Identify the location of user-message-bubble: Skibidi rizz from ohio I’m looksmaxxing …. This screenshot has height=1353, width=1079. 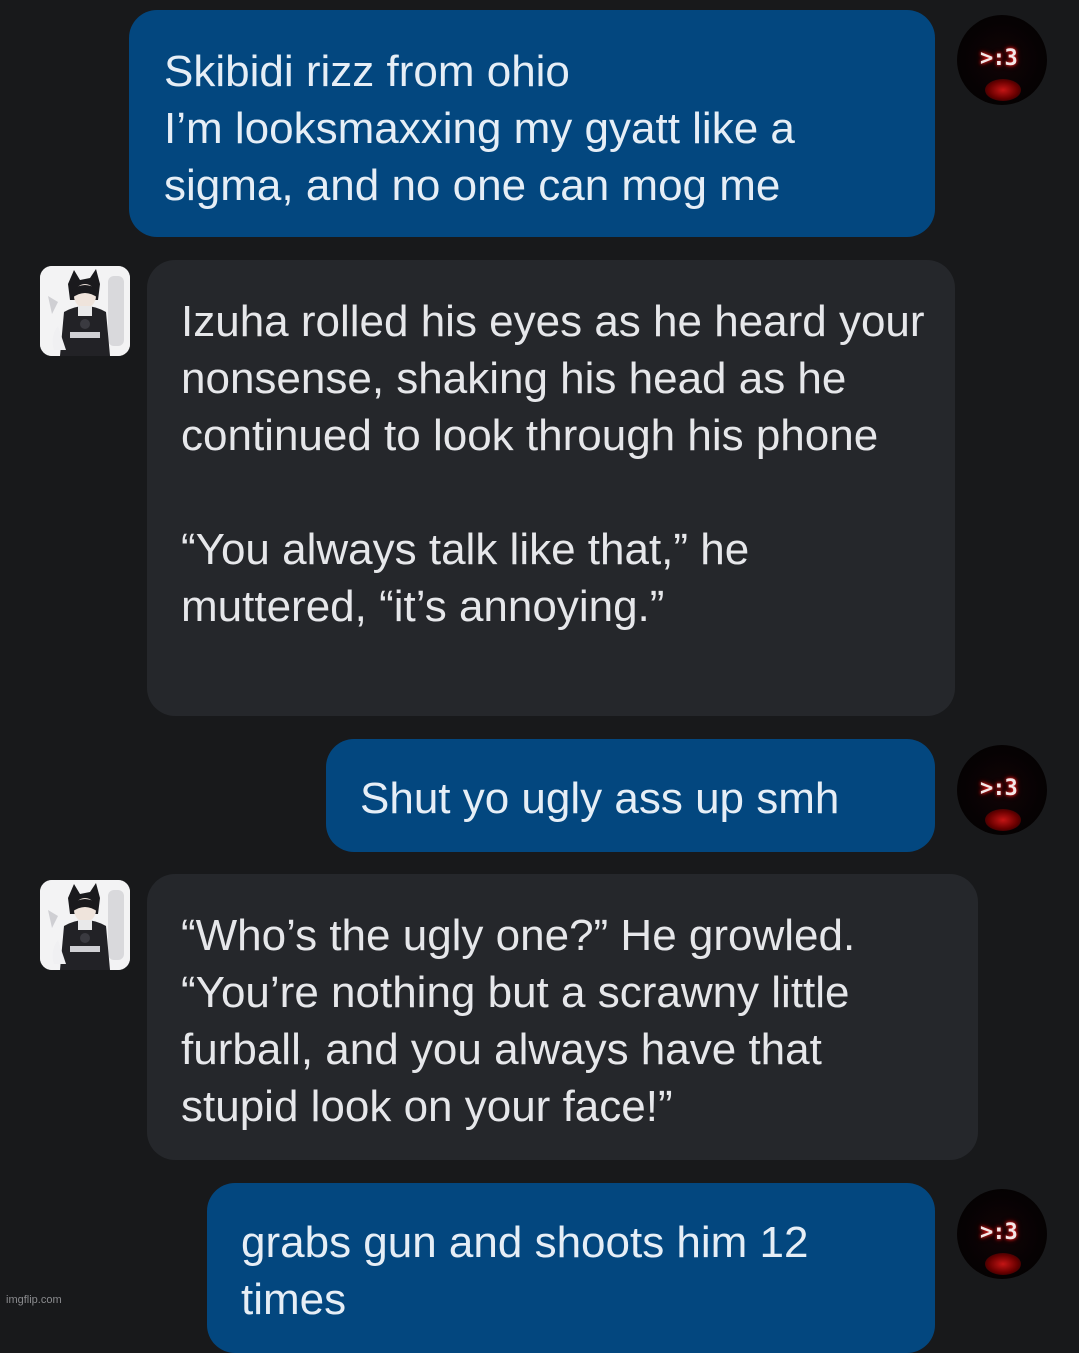
(532, 123).